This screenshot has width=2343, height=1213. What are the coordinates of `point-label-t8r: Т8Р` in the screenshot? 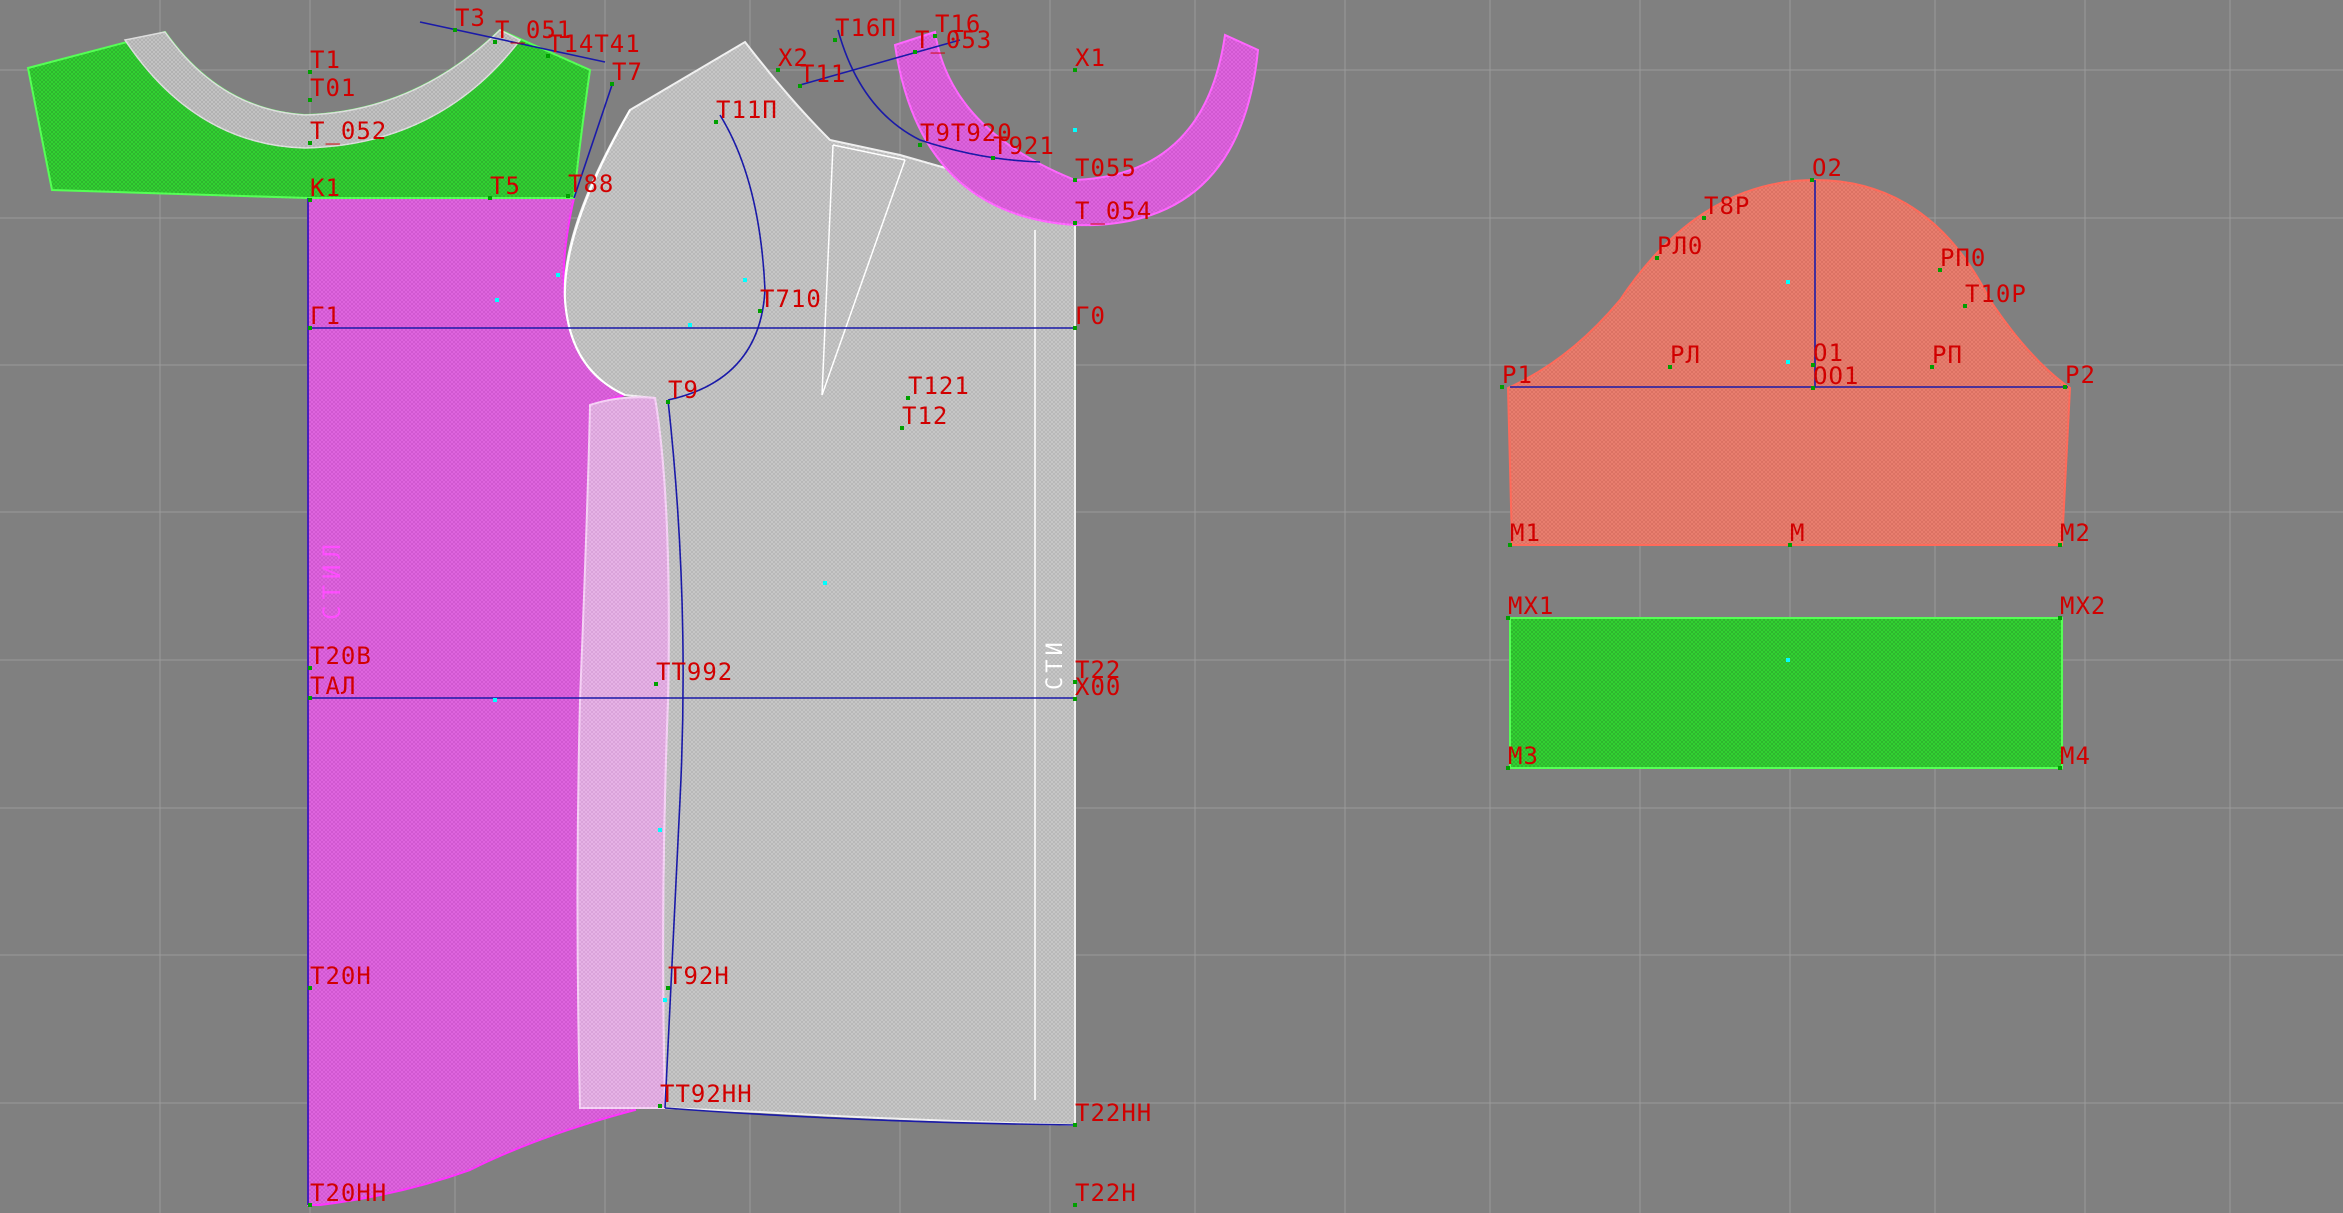 It's located at (1727, 206).